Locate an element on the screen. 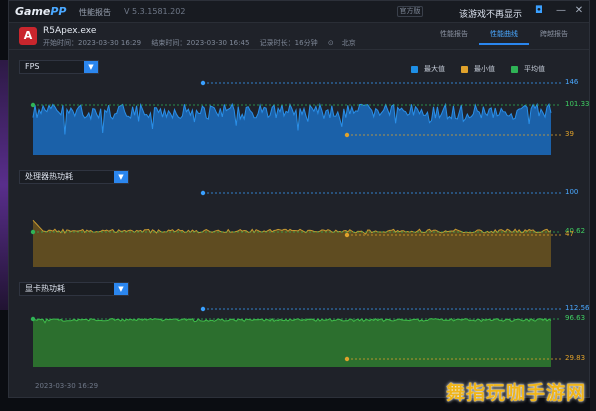 This screenshot has width=596, height=411. tab-performance-report: 性能报告 is located at coordinates (454, 37).